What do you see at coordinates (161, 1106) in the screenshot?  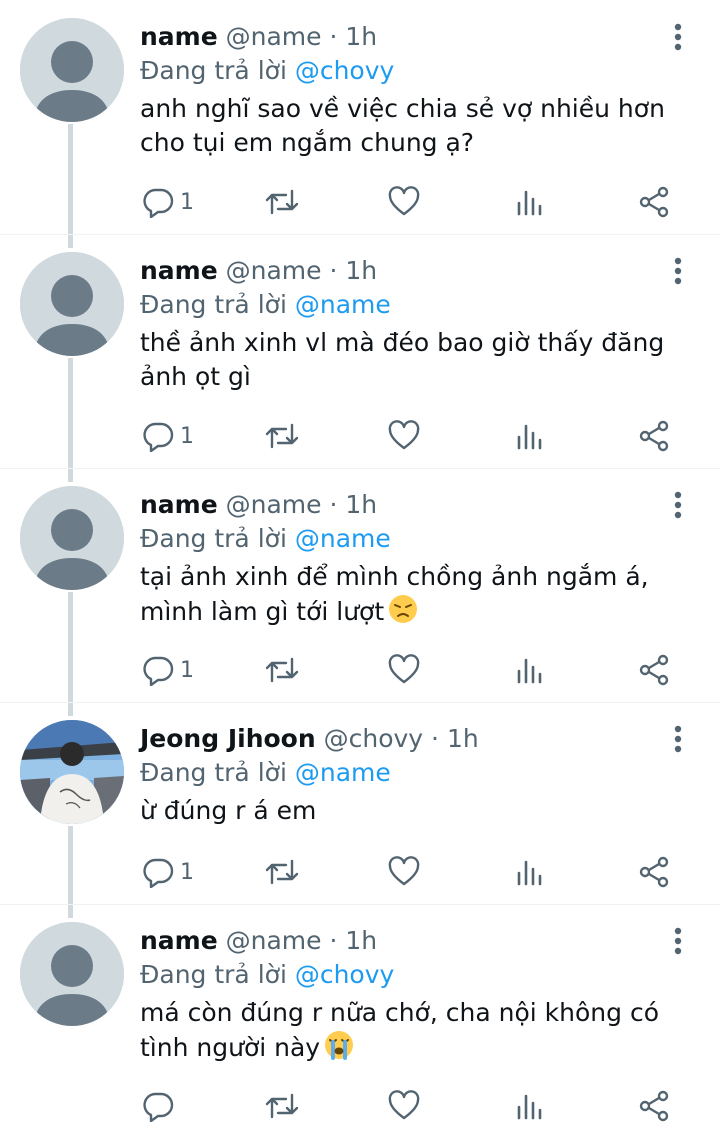 I see `reply-button` at bounding box center [161, 1106].